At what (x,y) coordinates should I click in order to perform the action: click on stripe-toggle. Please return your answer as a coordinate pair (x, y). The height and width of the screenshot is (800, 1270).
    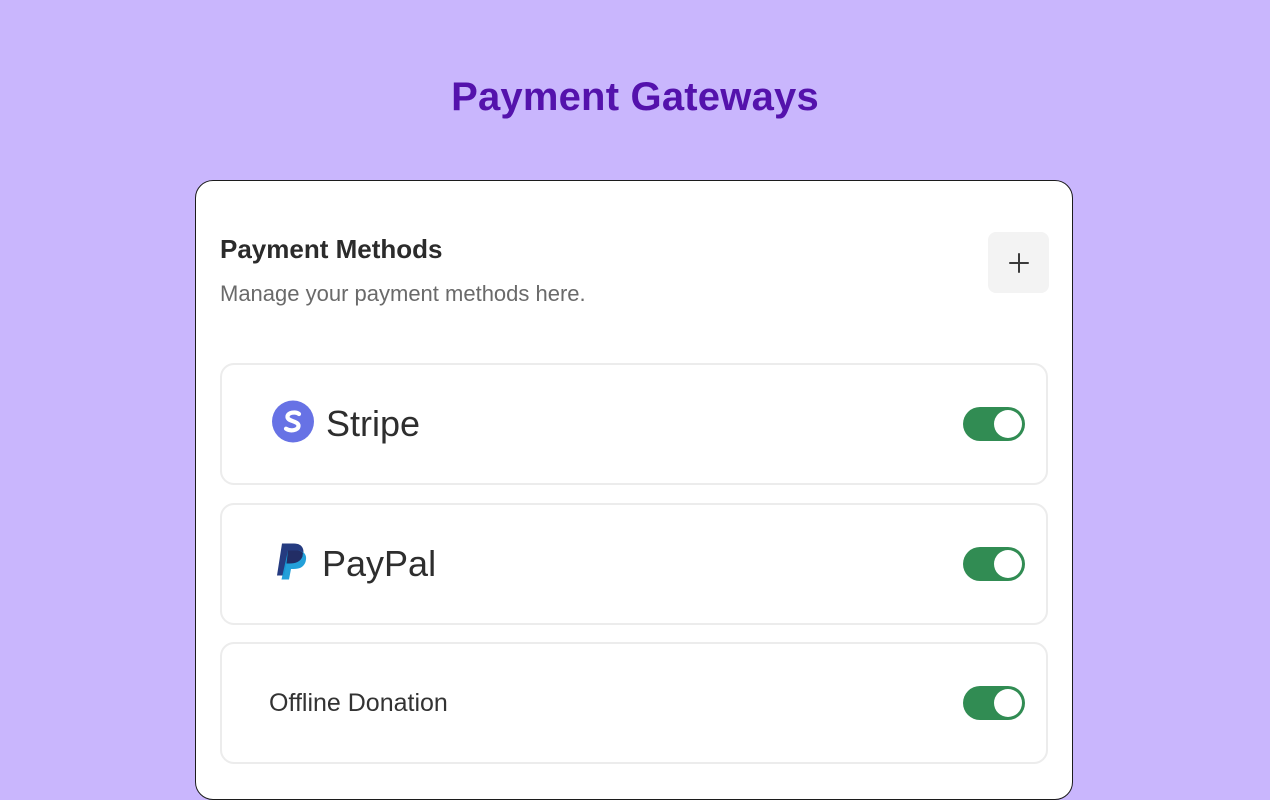
    Looking at the image, I should click on (994, 424).